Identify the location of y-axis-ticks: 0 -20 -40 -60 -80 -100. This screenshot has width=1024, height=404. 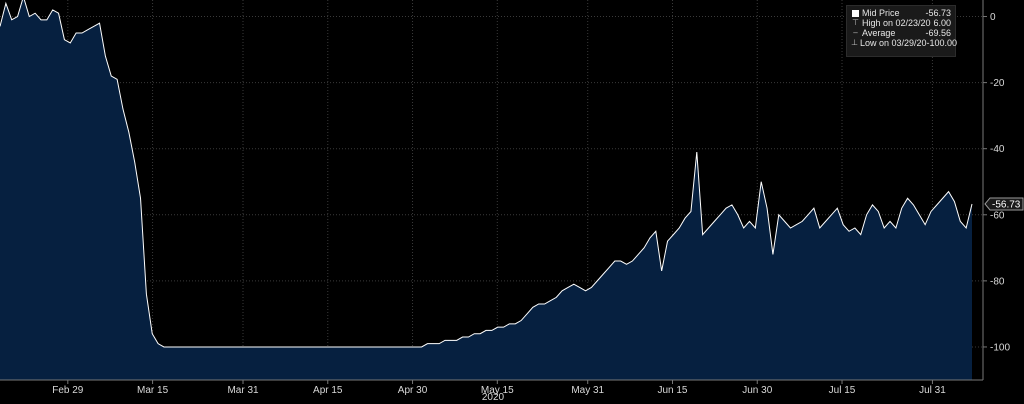
(996, 182).